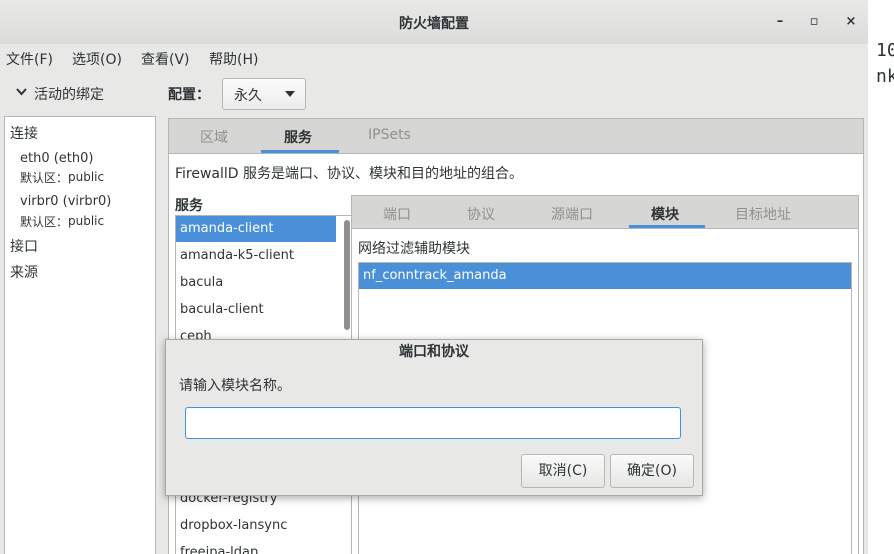 The image size is (894, 554). I want to click on services-heading: 服务, so click(189, 206).